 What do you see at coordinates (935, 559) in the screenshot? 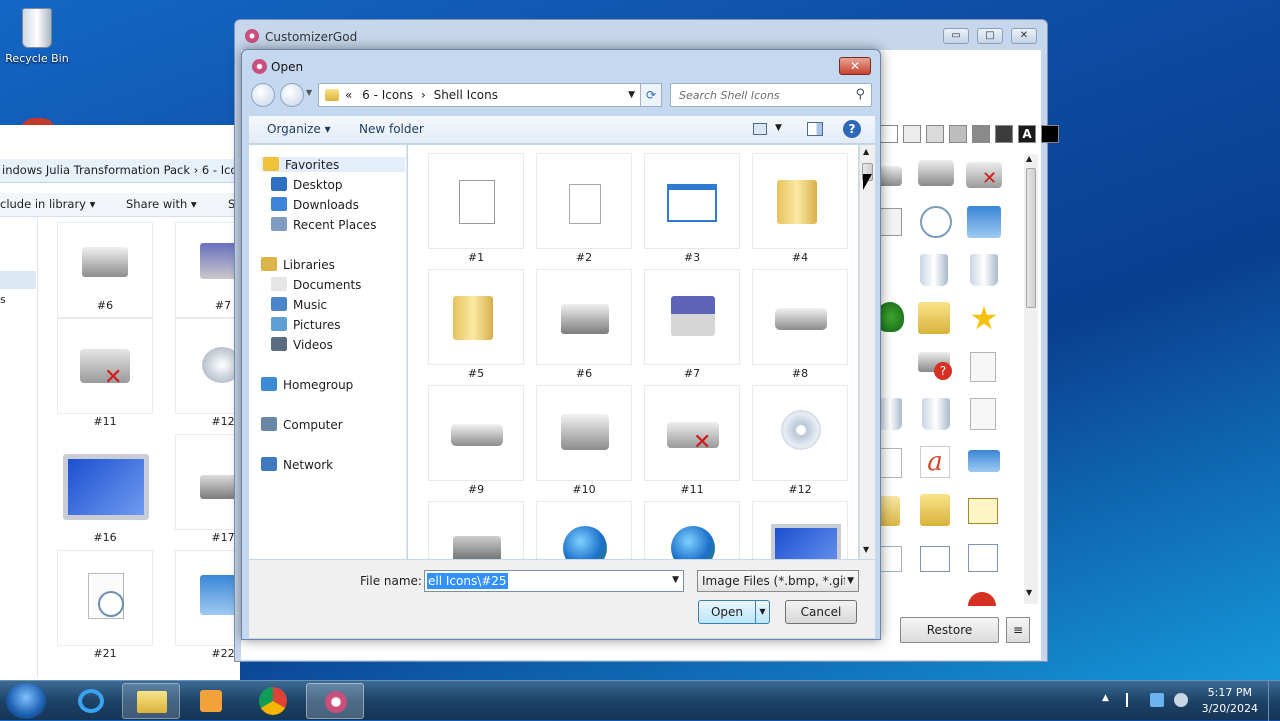
I see `picture-window-icon` at bounding box center [935, 559].